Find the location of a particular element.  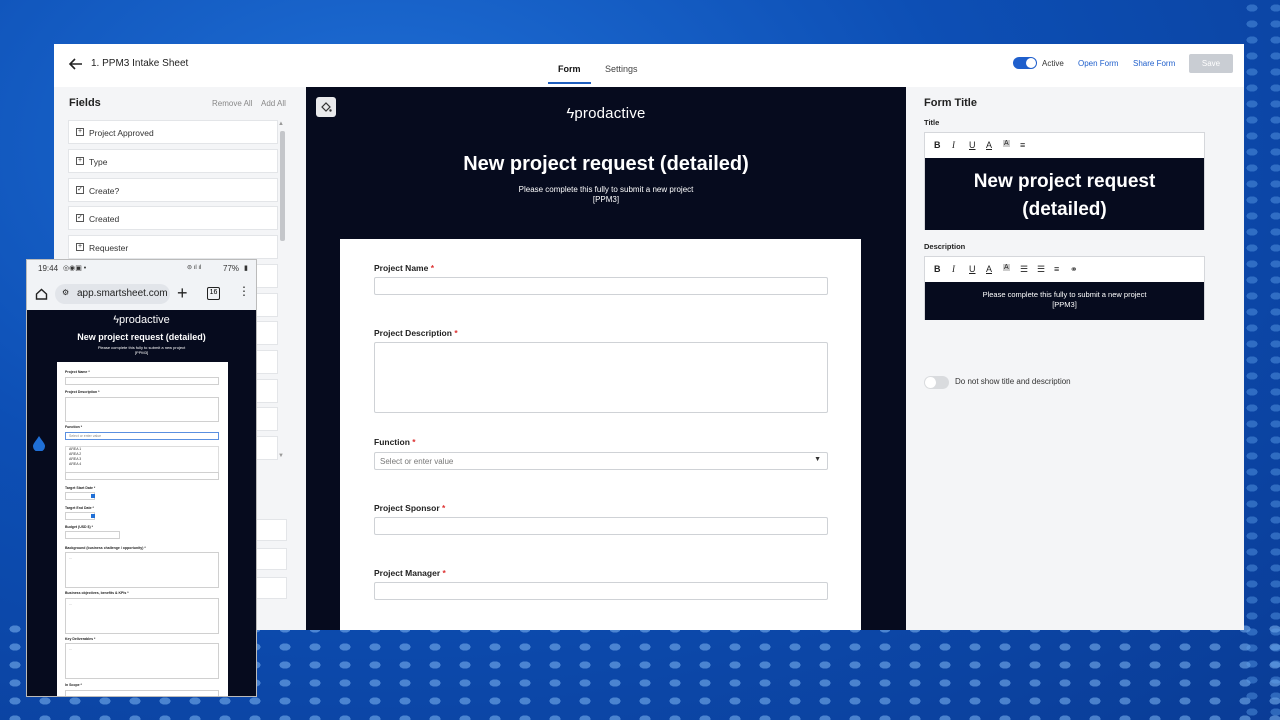

url-text: app.smartsheet.com is located at coordinates (122, 293).